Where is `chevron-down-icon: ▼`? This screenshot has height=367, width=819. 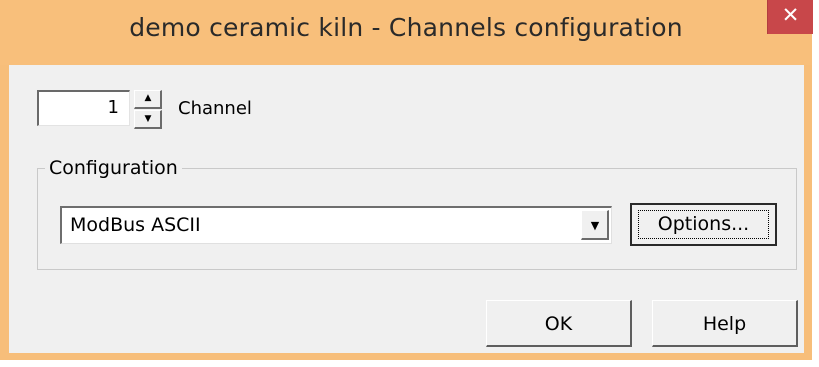 chevron-down-icon: ▼ is located at coordinates (595, 225).